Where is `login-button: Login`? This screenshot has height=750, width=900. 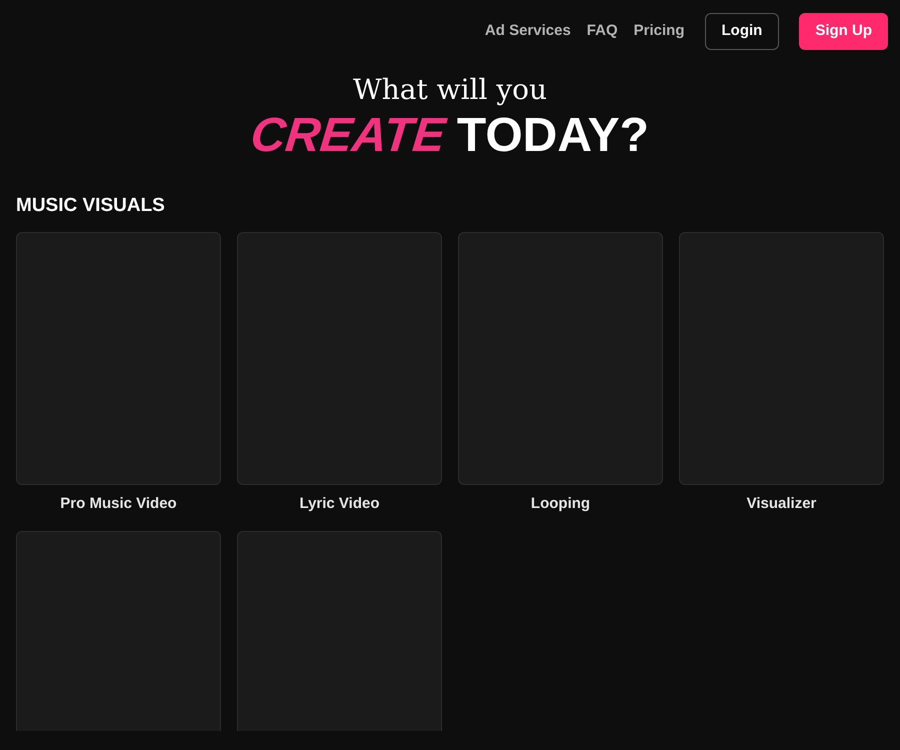
login-button: Login is located at coordinates (742, 31).